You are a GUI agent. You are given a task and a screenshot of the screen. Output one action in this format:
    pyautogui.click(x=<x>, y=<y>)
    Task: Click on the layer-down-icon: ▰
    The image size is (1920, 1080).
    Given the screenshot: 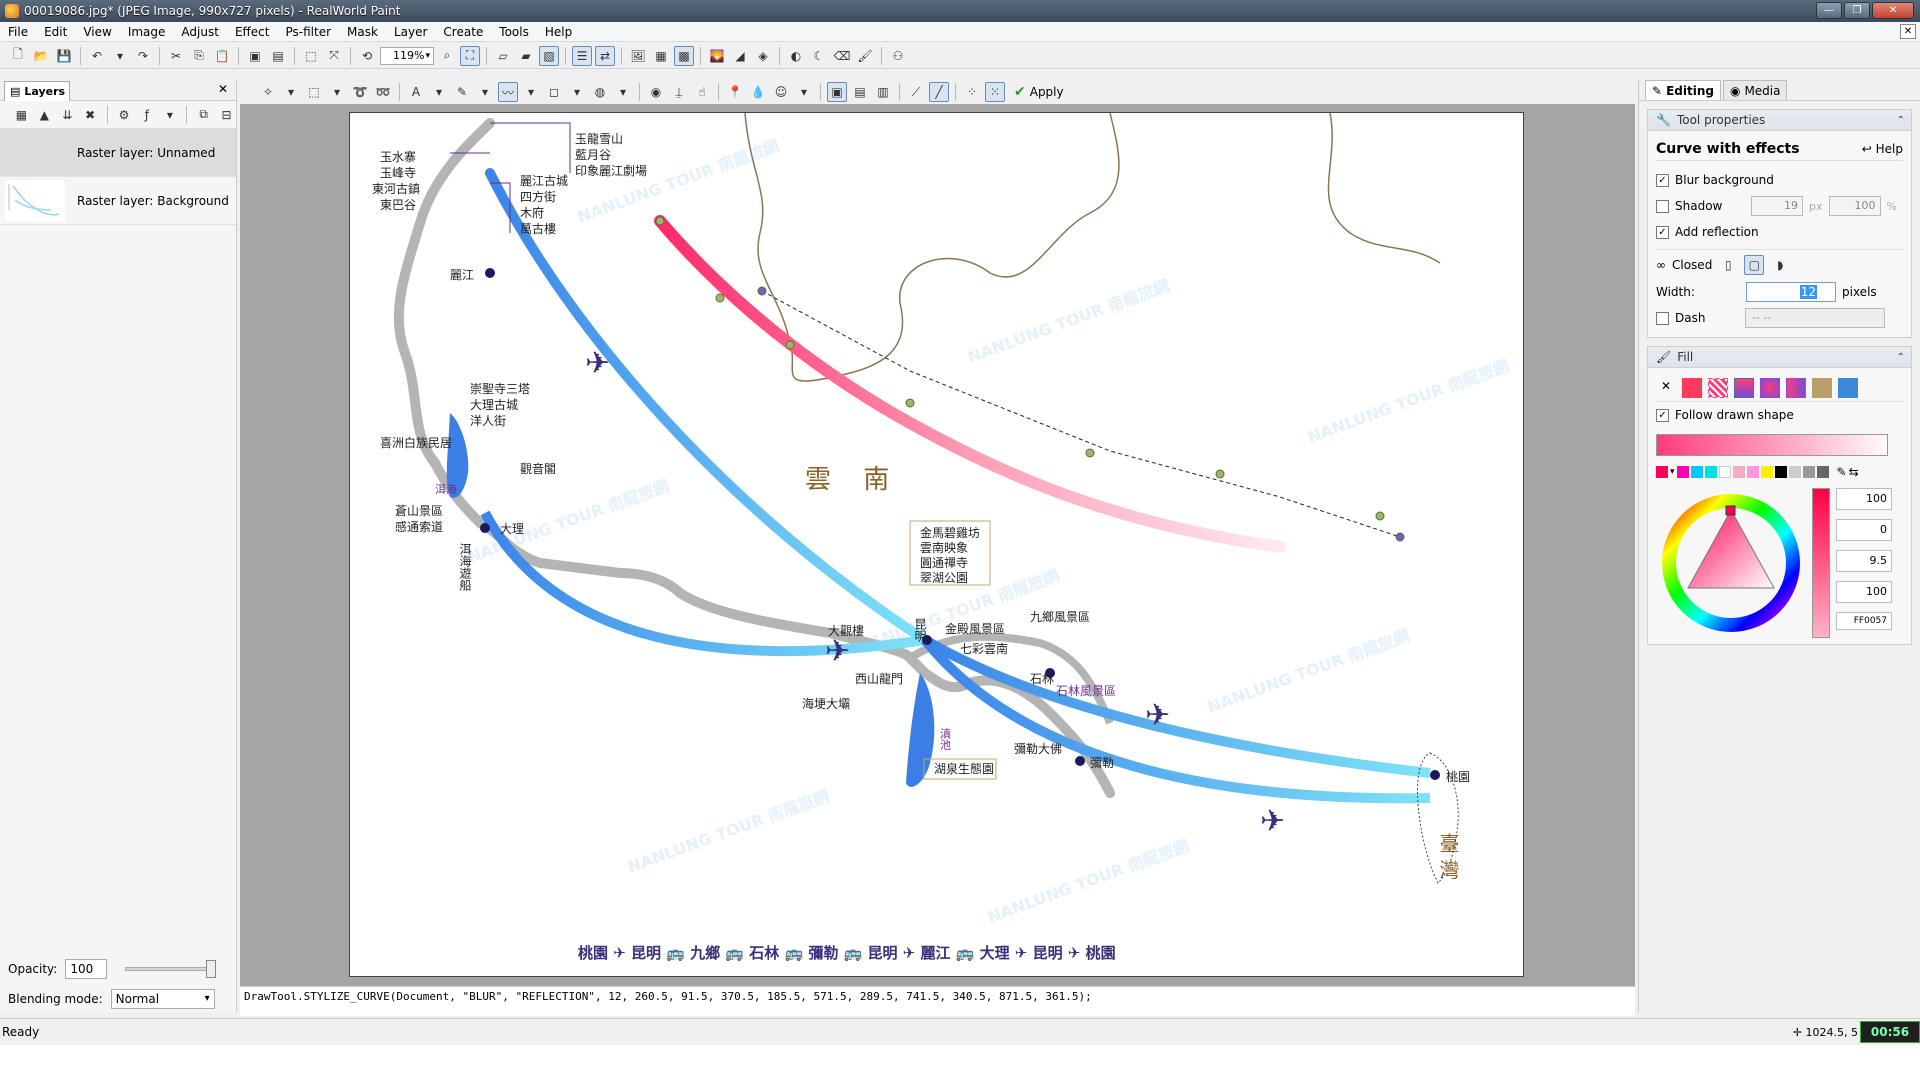 What is the action you would take?
    pyautogui.click(x=526, y=56)
    